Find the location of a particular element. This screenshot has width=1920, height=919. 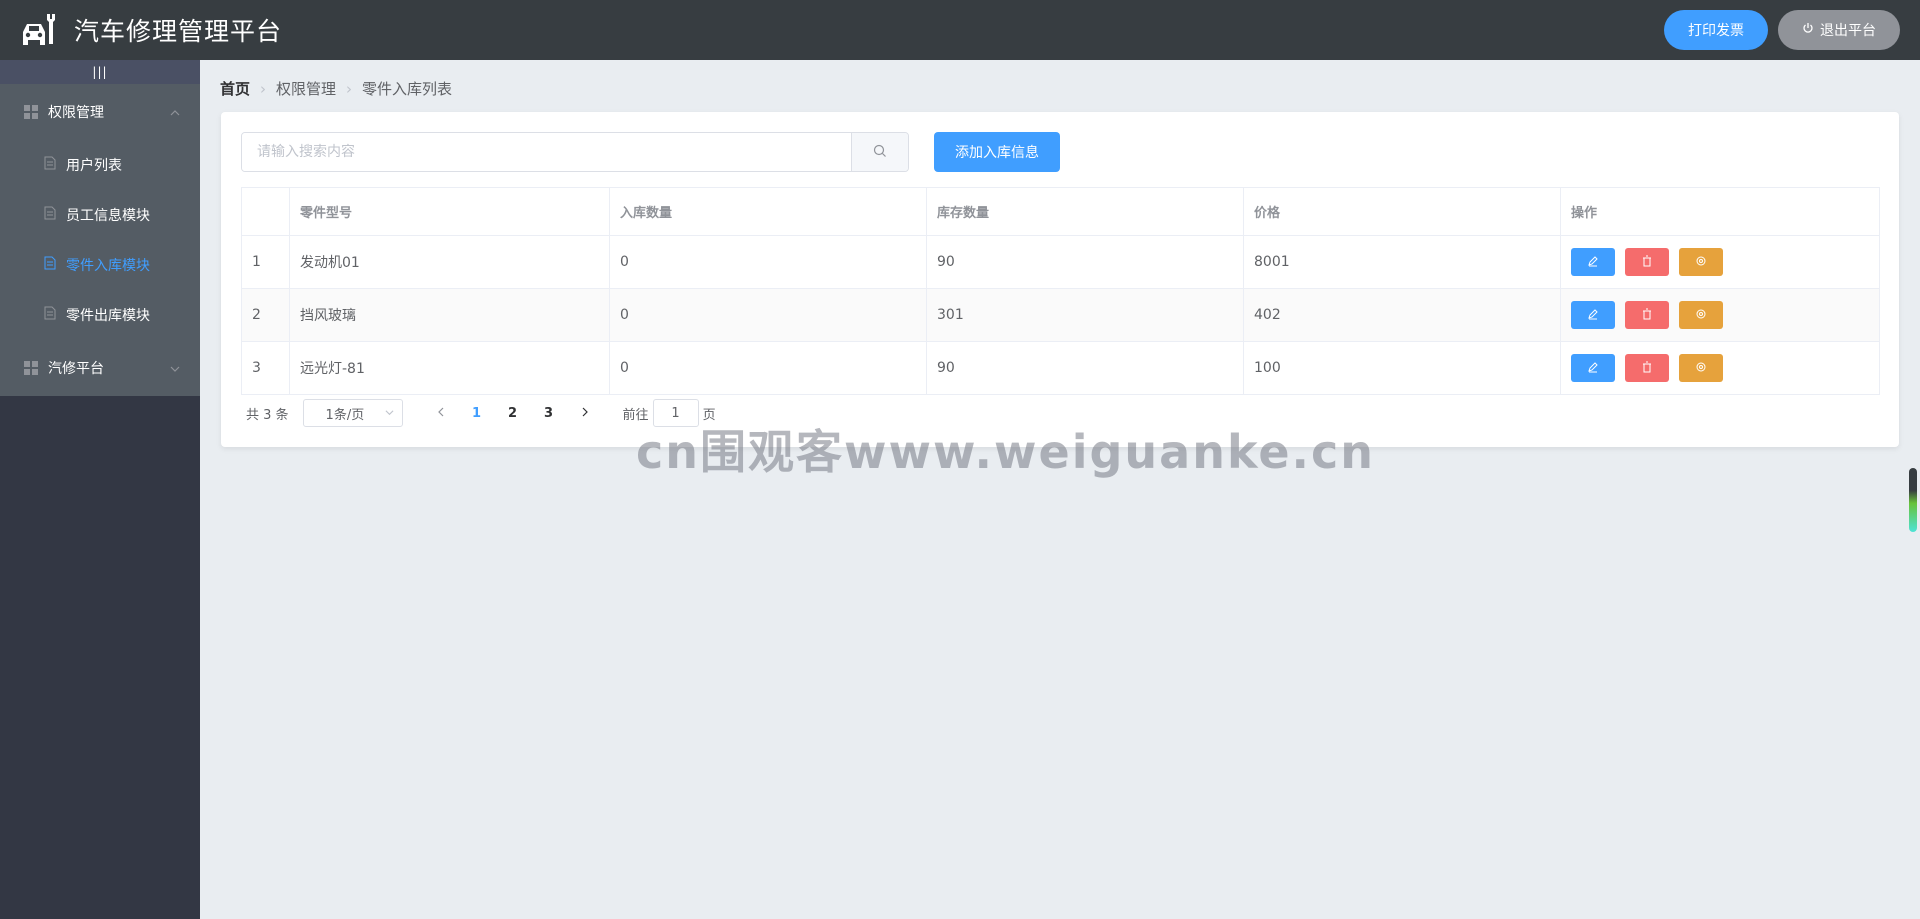

row-index: 3 is located at coordinates (265, 368).